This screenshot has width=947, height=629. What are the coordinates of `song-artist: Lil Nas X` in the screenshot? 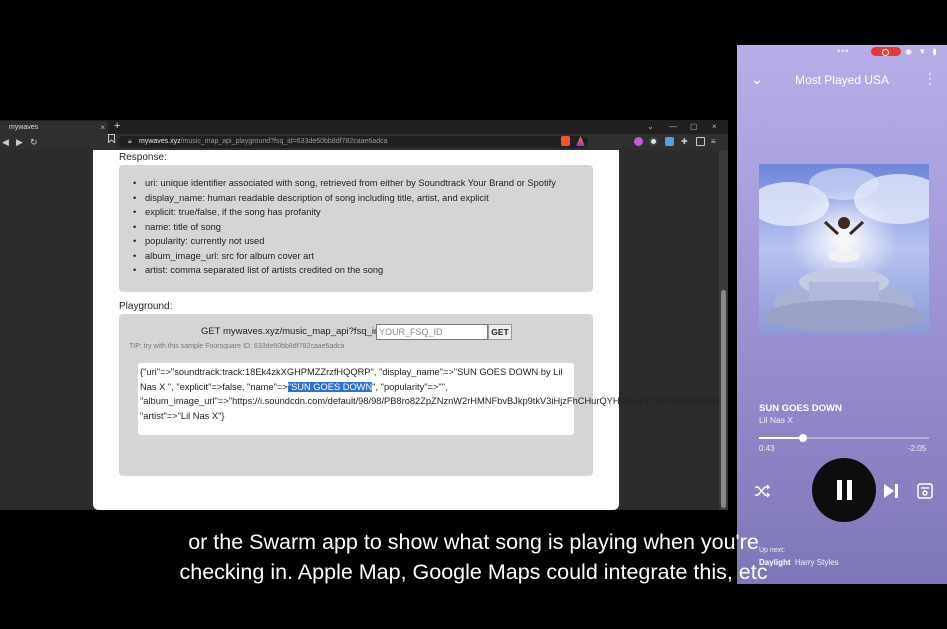 It's located at (776, 420).